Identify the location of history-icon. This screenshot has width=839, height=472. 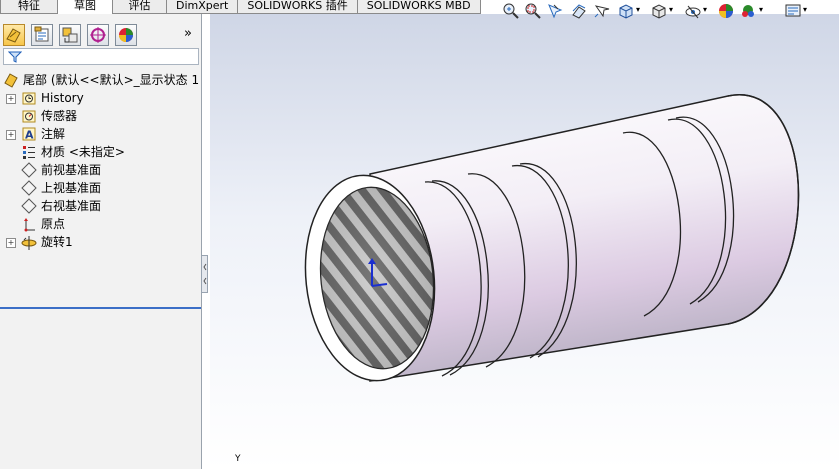
(29, 98).